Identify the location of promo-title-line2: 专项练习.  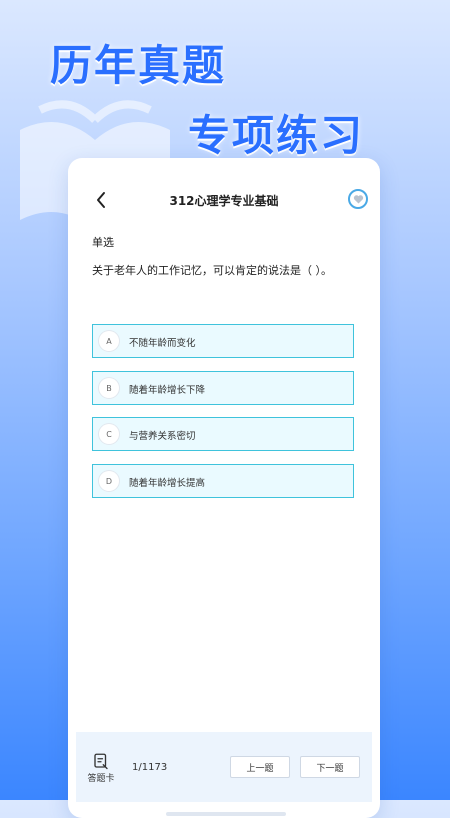
(276, 135).